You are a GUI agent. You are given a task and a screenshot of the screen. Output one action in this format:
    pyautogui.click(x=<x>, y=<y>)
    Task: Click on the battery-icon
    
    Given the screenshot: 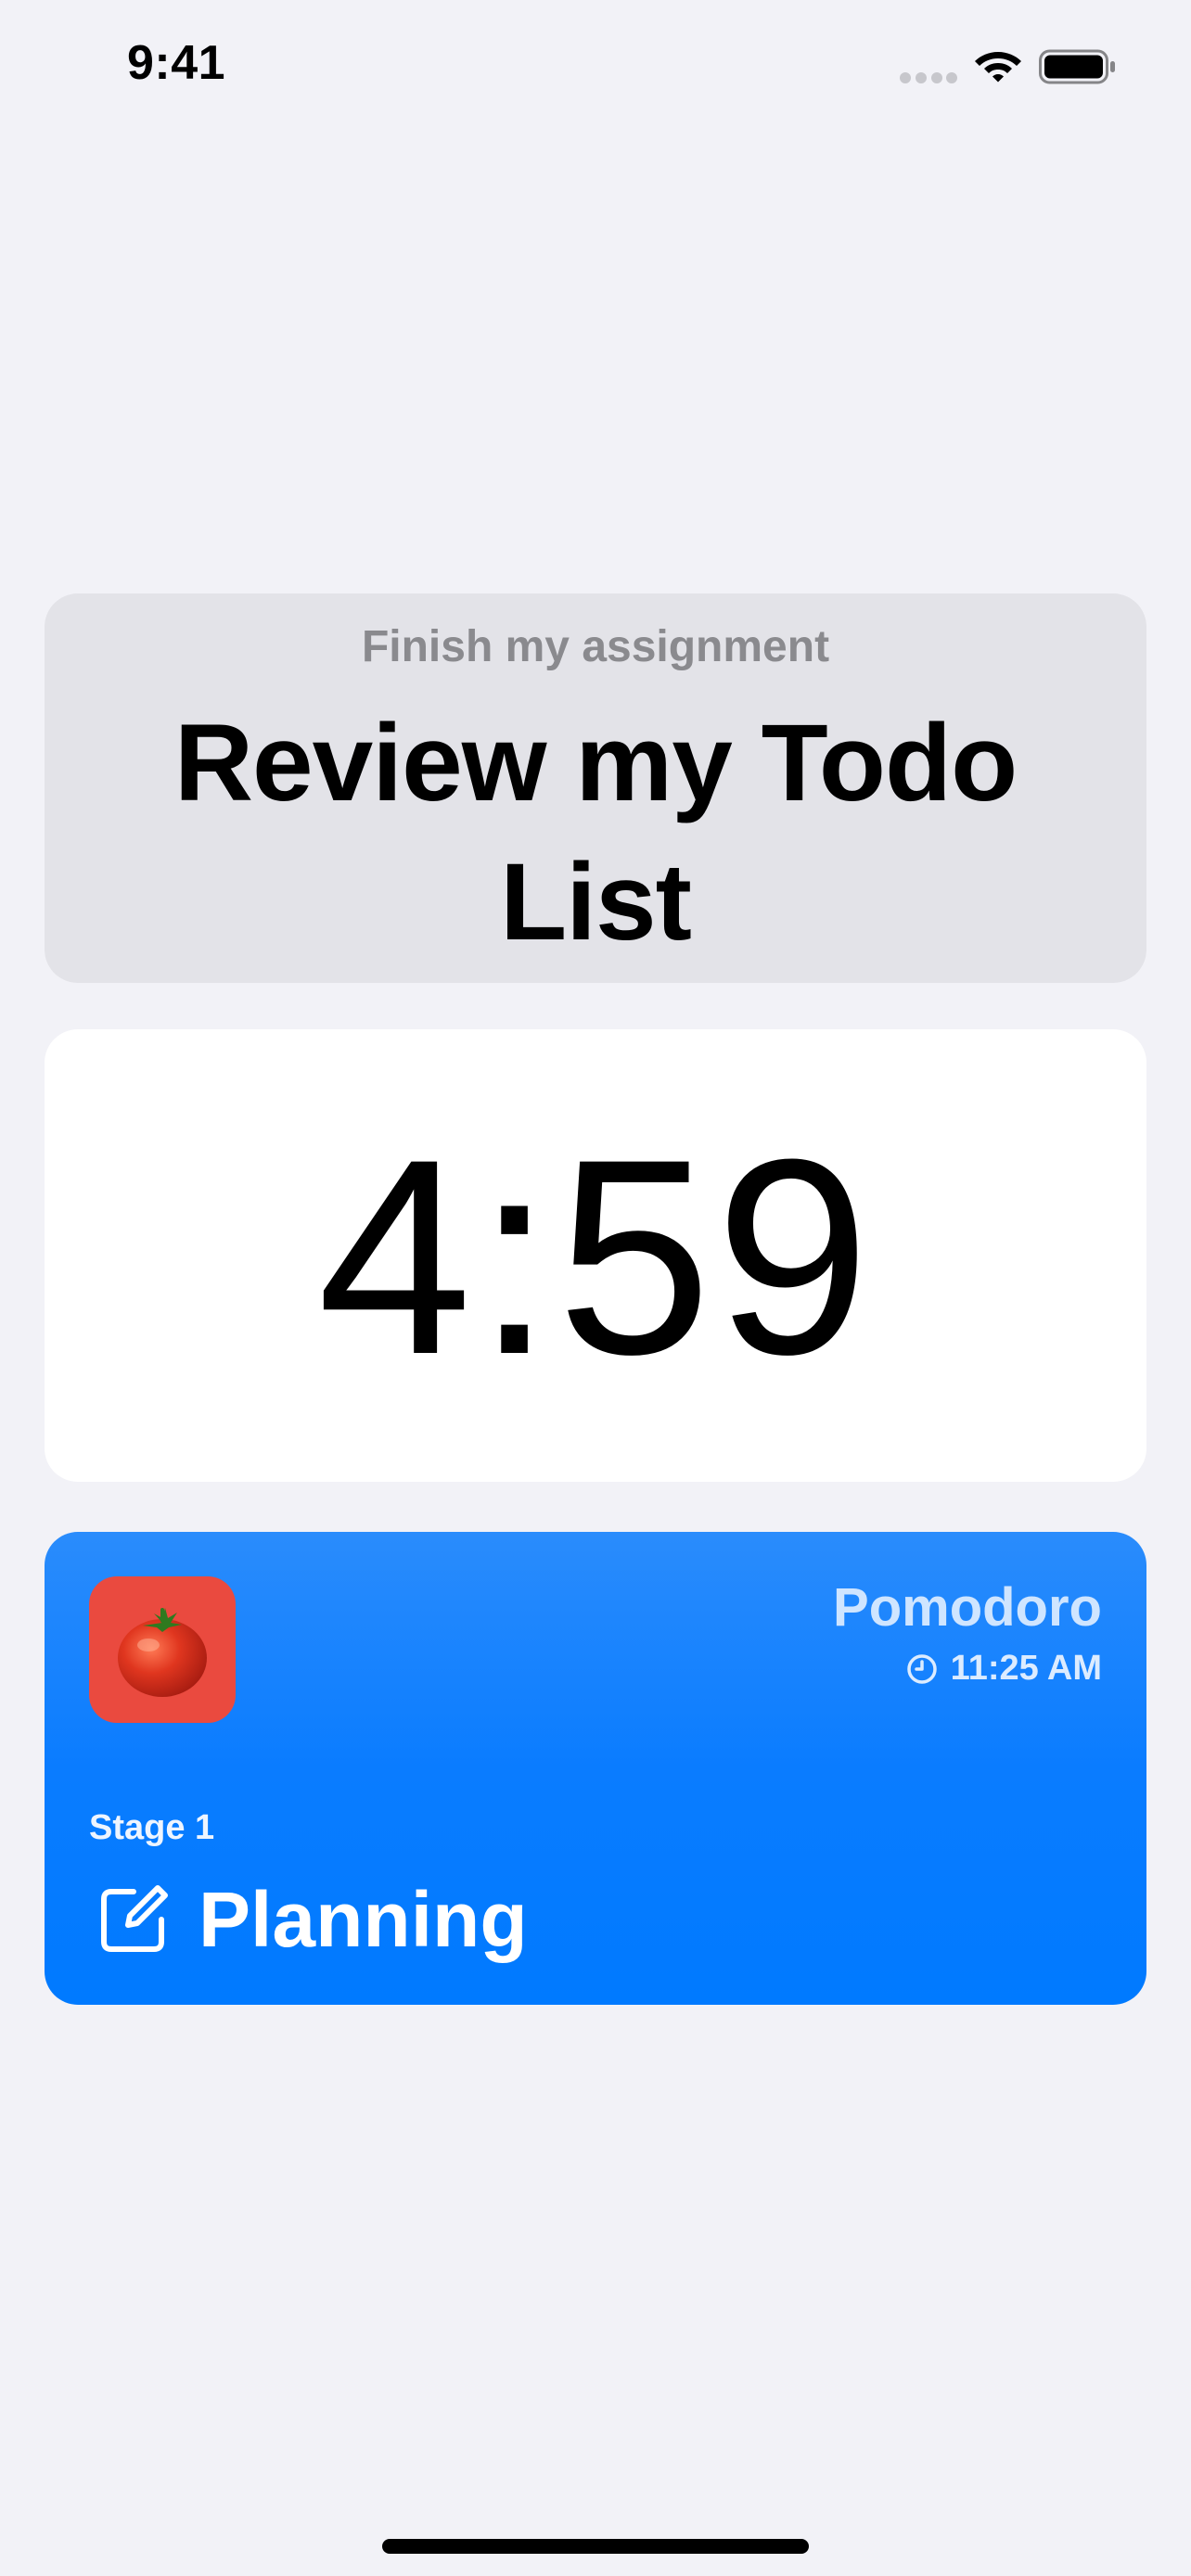 What is the action you would take?
    pyautogui.click(x=1077, y=66)
    